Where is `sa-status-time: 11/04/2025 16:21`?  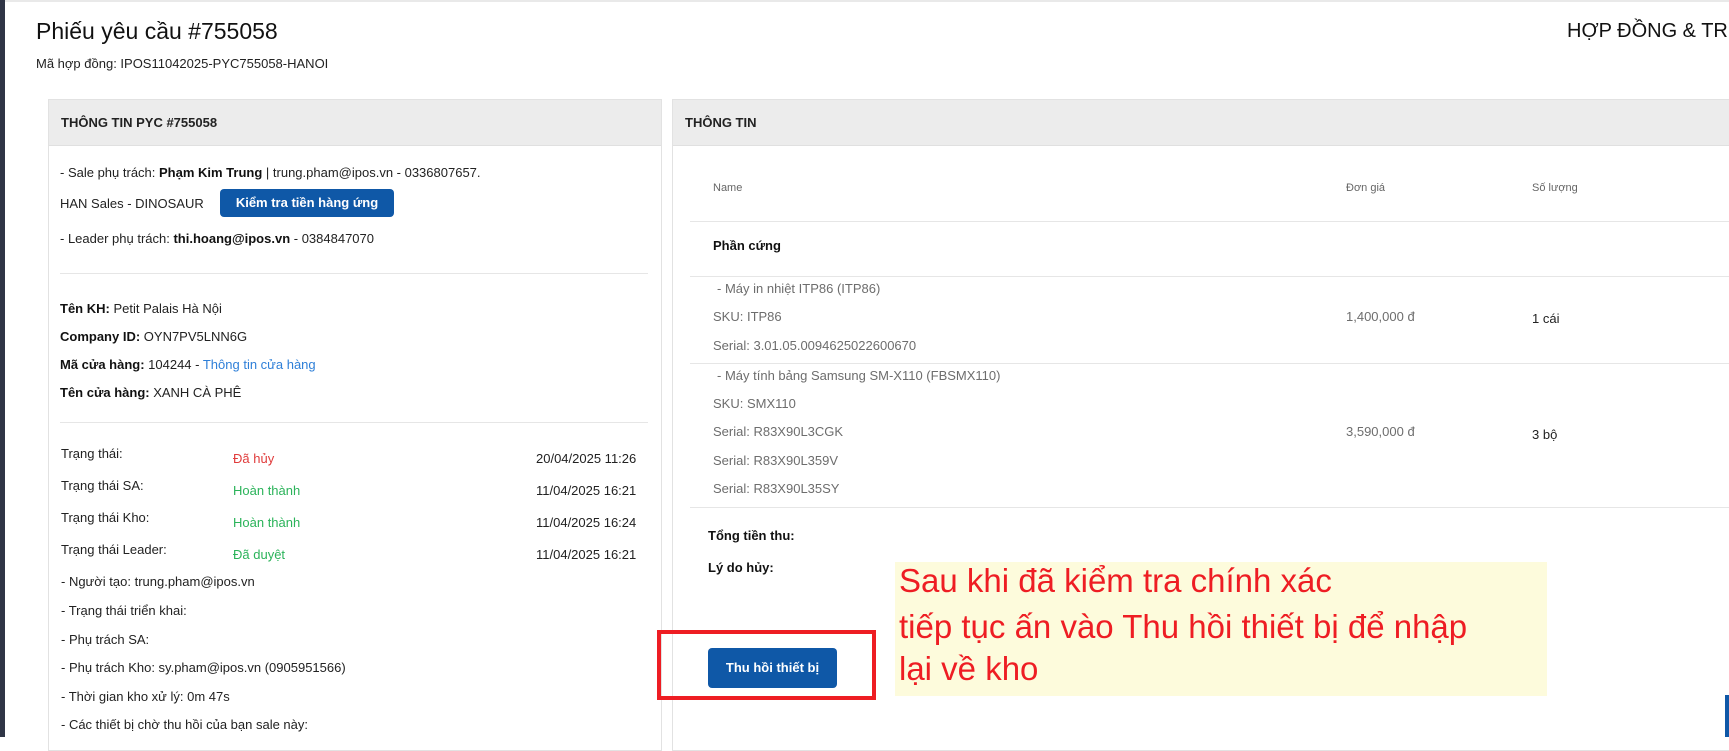 sa-status-time: 11/04/2025 16:21 is located at coordinates (586, 490).